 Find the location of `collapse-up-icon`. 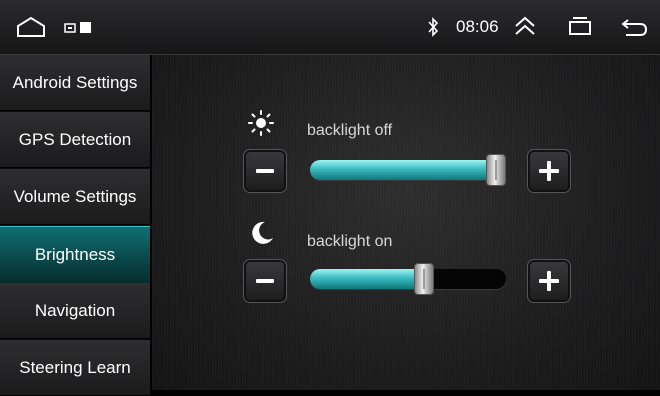

collapse-up-icon is located at coordinates (525, 26).